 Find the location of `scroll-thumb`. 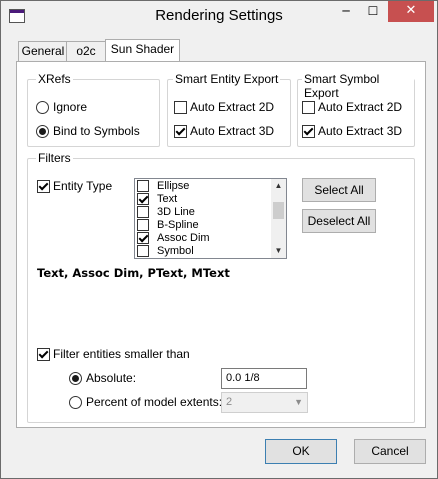

scroll-thumb is located at coordinates (278, 210).